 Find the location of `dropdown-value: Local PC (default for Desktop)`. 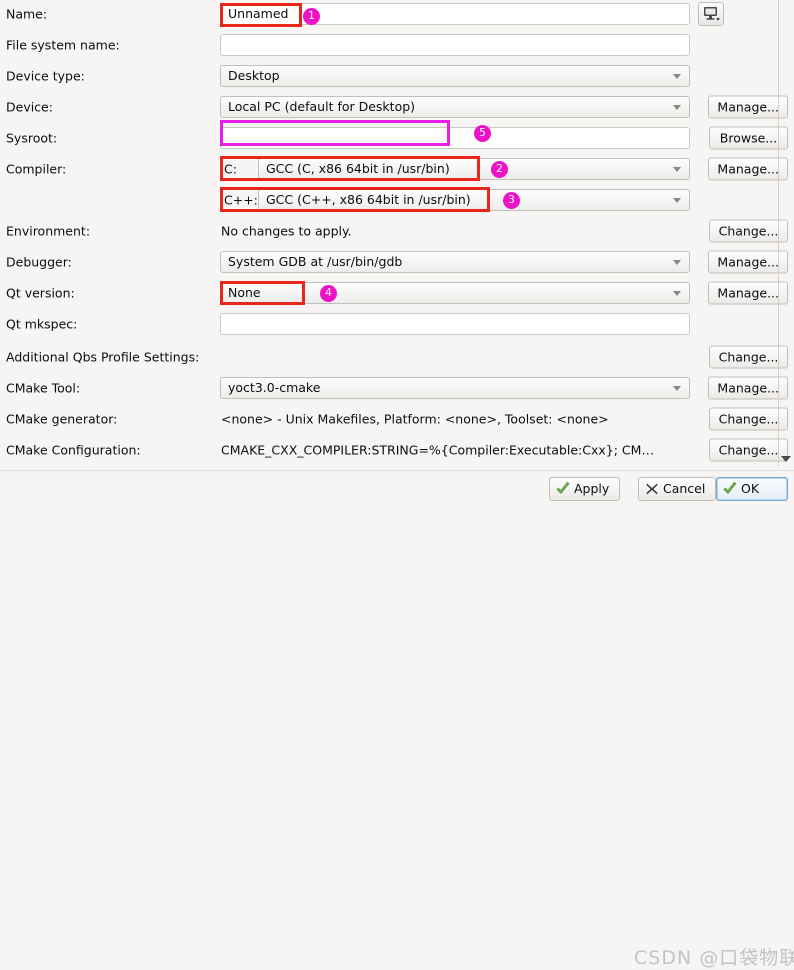

dropdown-value: Local PC (default for Desktop) is located at coordinates (322, 106).